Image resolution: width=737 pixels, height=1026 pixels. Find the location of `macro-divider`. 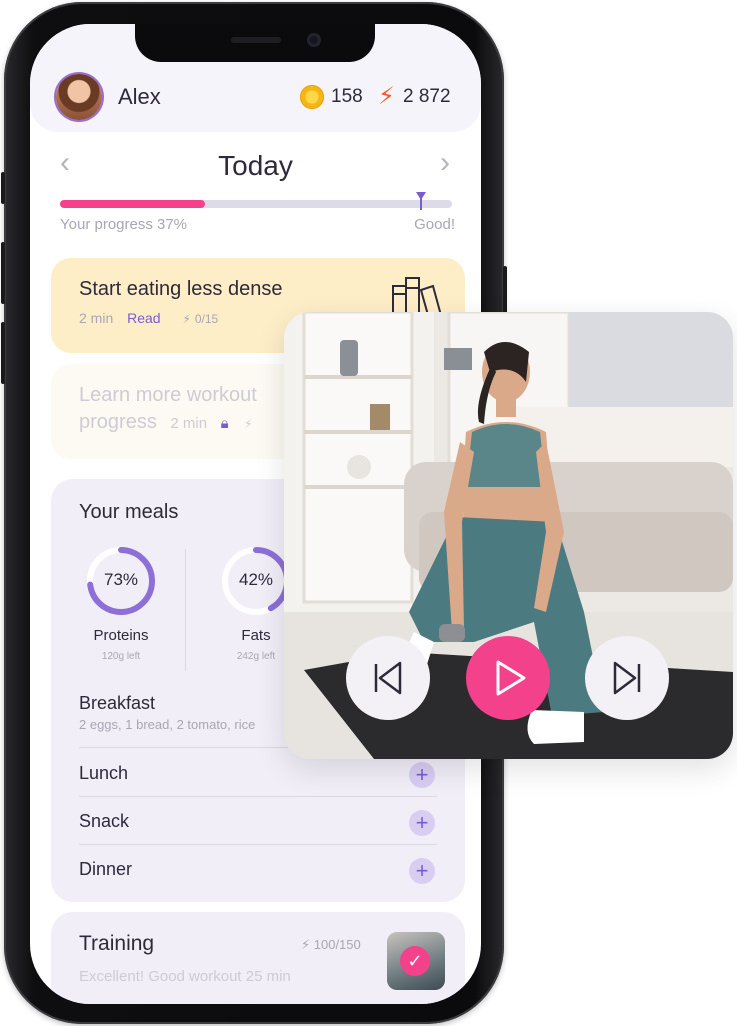

macro-divider is located at coordinates (185, 610).